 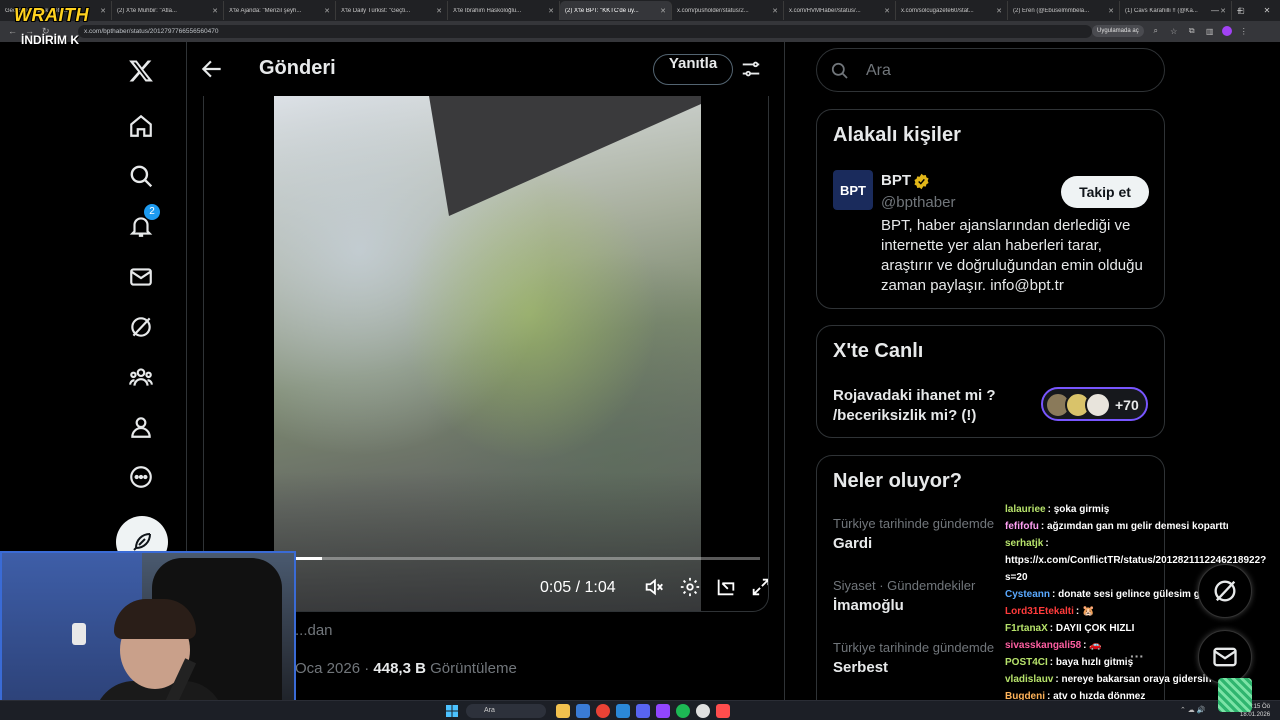 What do you see at coordinates (148, 635) in the screenshot?
I see `webcam-overlay` at bounding box center [148, 635].